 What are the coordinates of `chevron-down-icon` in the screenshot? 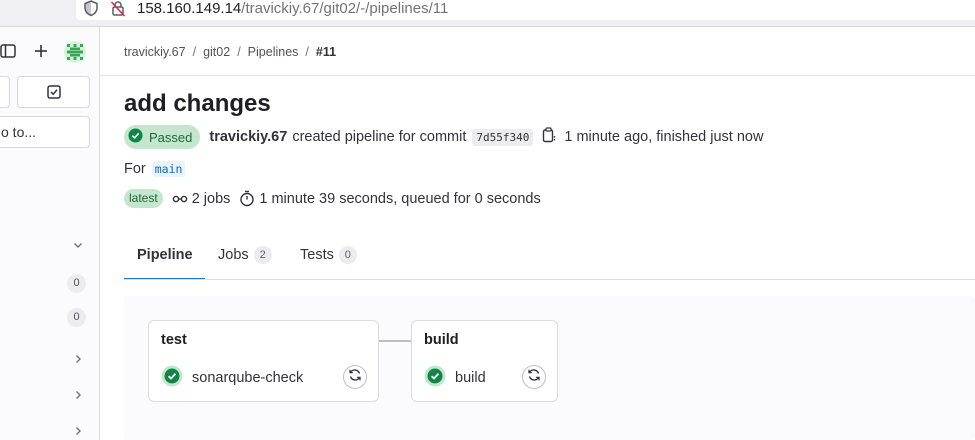 It's located at (78, 245).